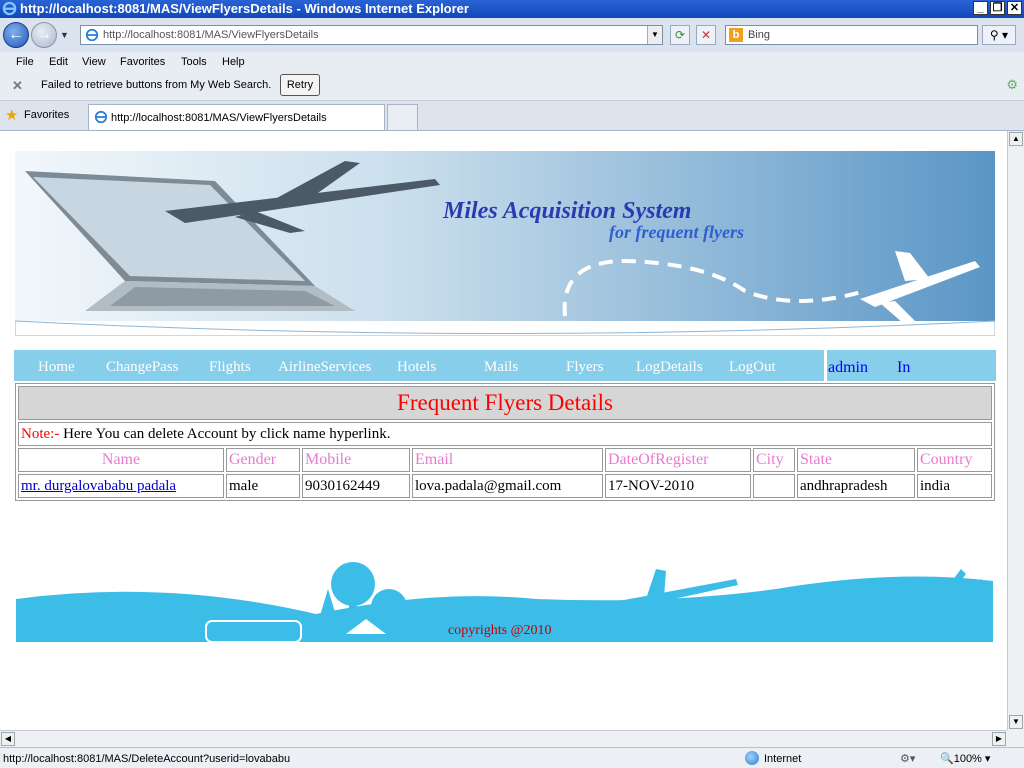 The width and height of the screenshot is (1024, 768). I want to click on nav-logdetails: LogDetails, so click(669, 367).